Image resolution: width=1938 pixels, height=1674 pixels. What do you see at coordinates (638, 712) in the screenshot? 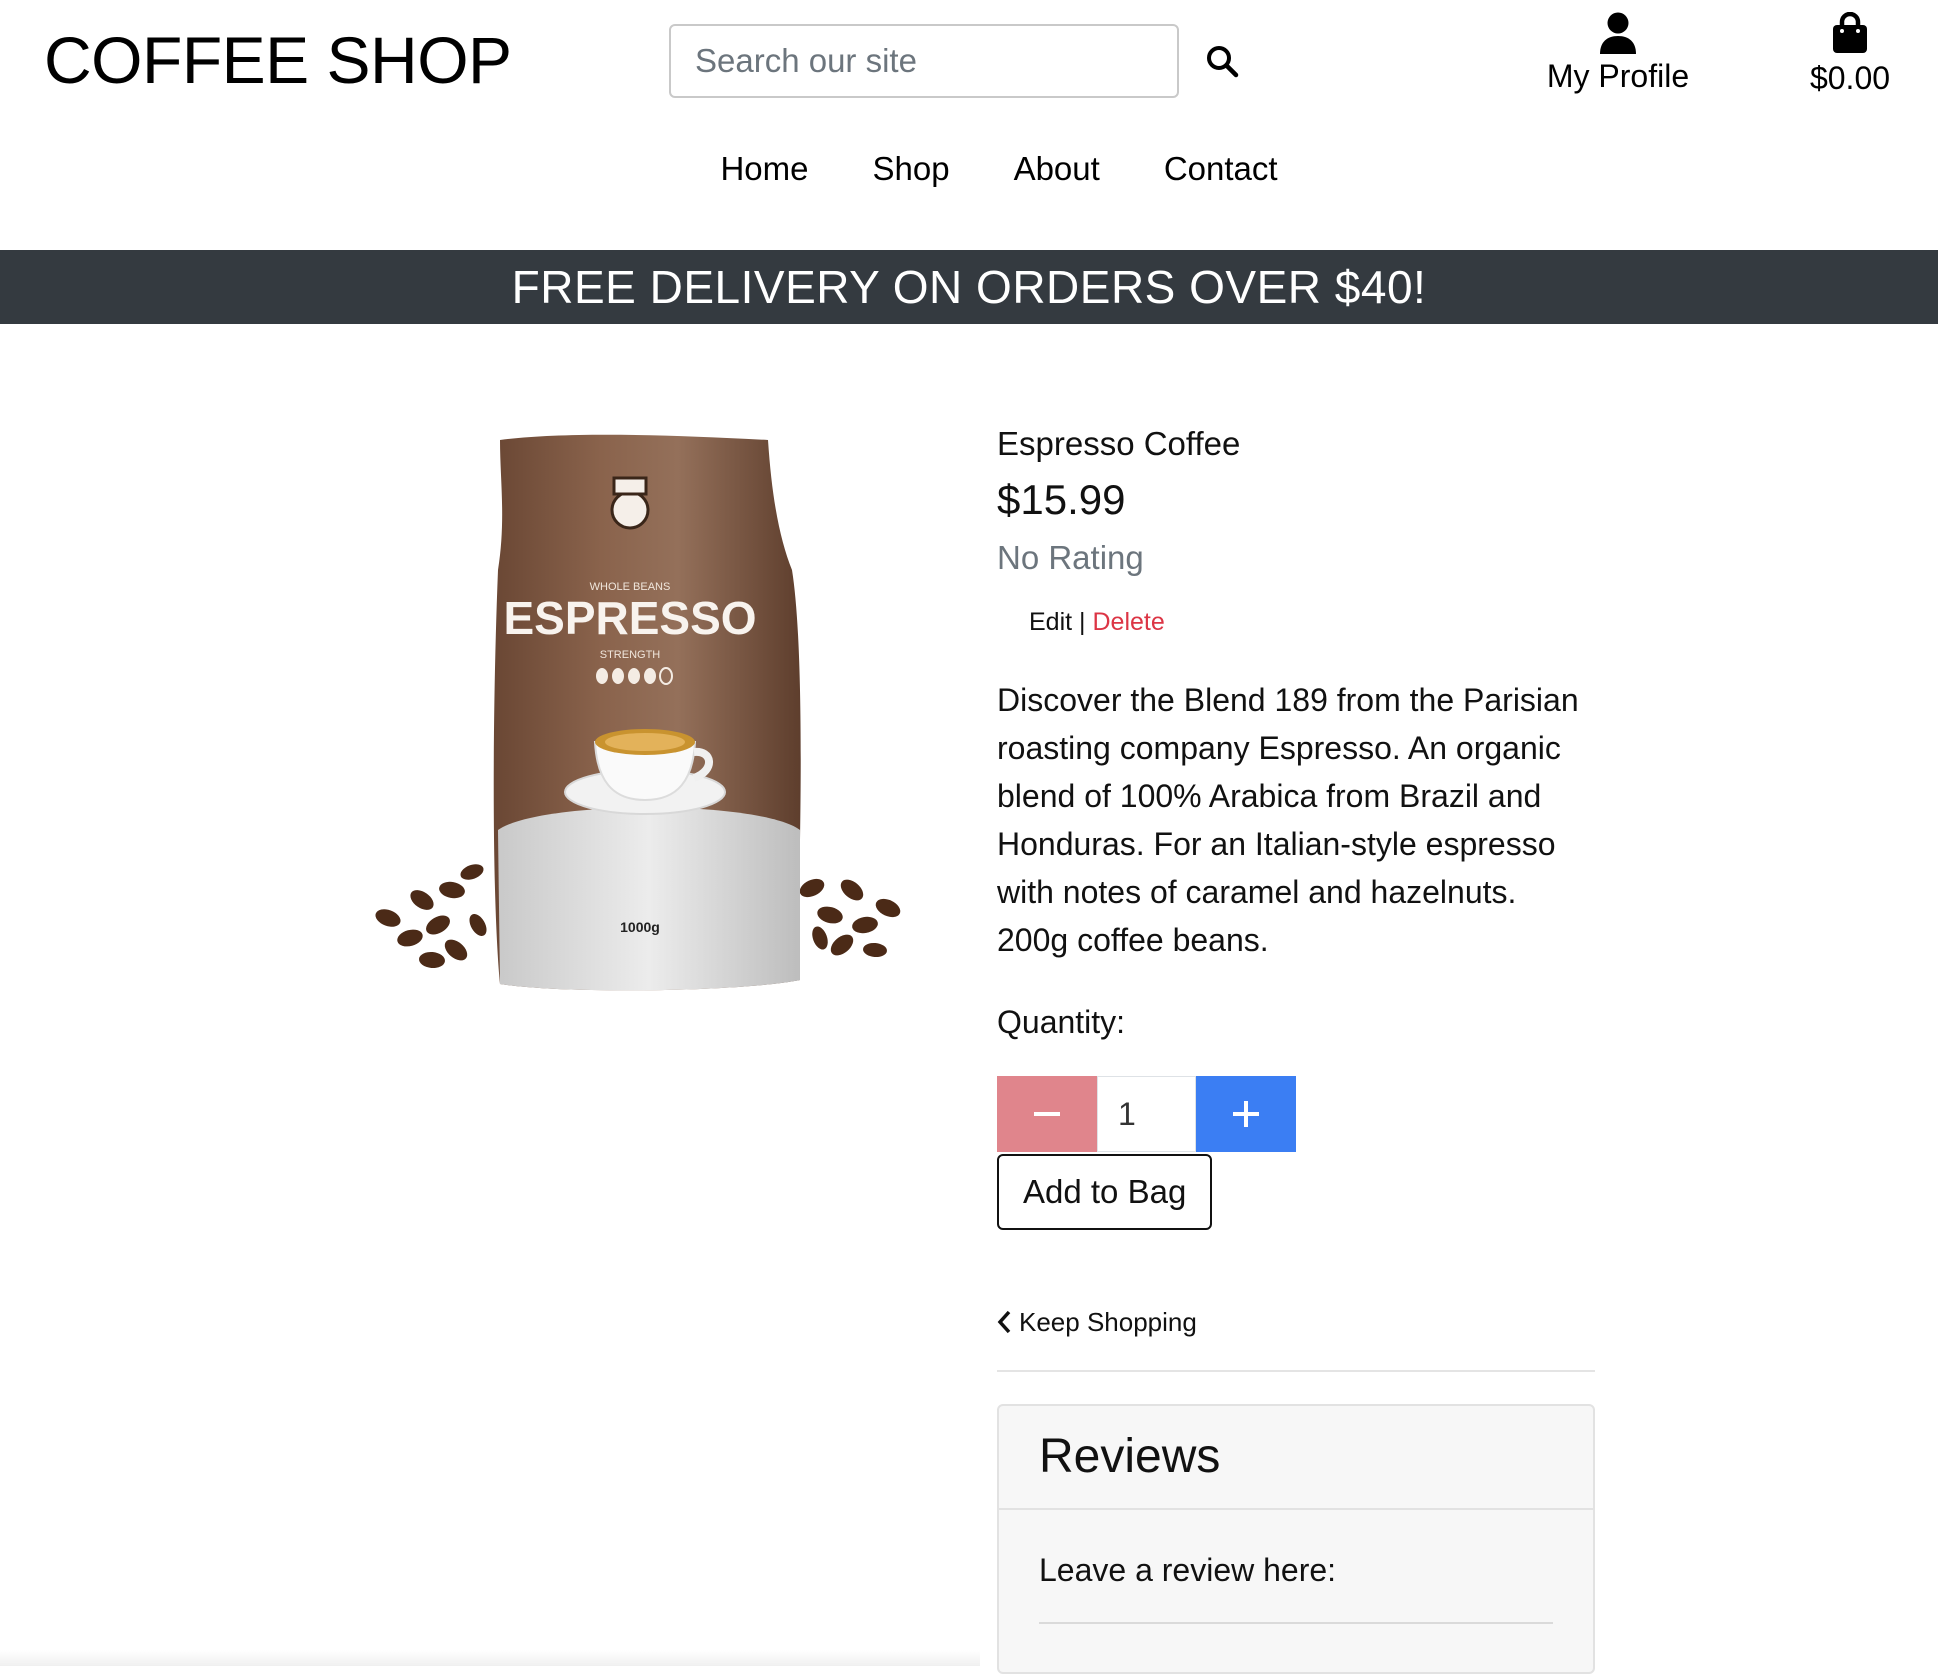
I see `product-image: WHOLE BEANS ESPRESSO STRENGTH 1000g` at bounding box center [638, 712].